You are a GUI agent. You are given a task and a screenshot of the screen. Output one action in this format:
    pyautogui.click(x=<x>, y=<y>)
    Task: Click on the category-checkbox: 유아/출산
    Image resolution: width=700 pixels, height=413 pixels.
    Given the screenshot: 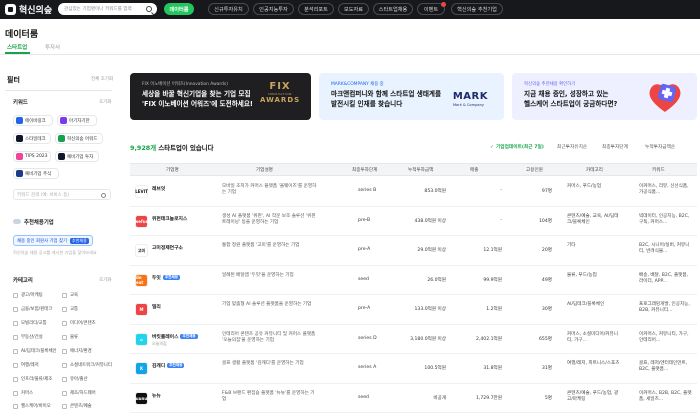 What is the action you would take?
    pyautogui.click(x=75, y=379)
    